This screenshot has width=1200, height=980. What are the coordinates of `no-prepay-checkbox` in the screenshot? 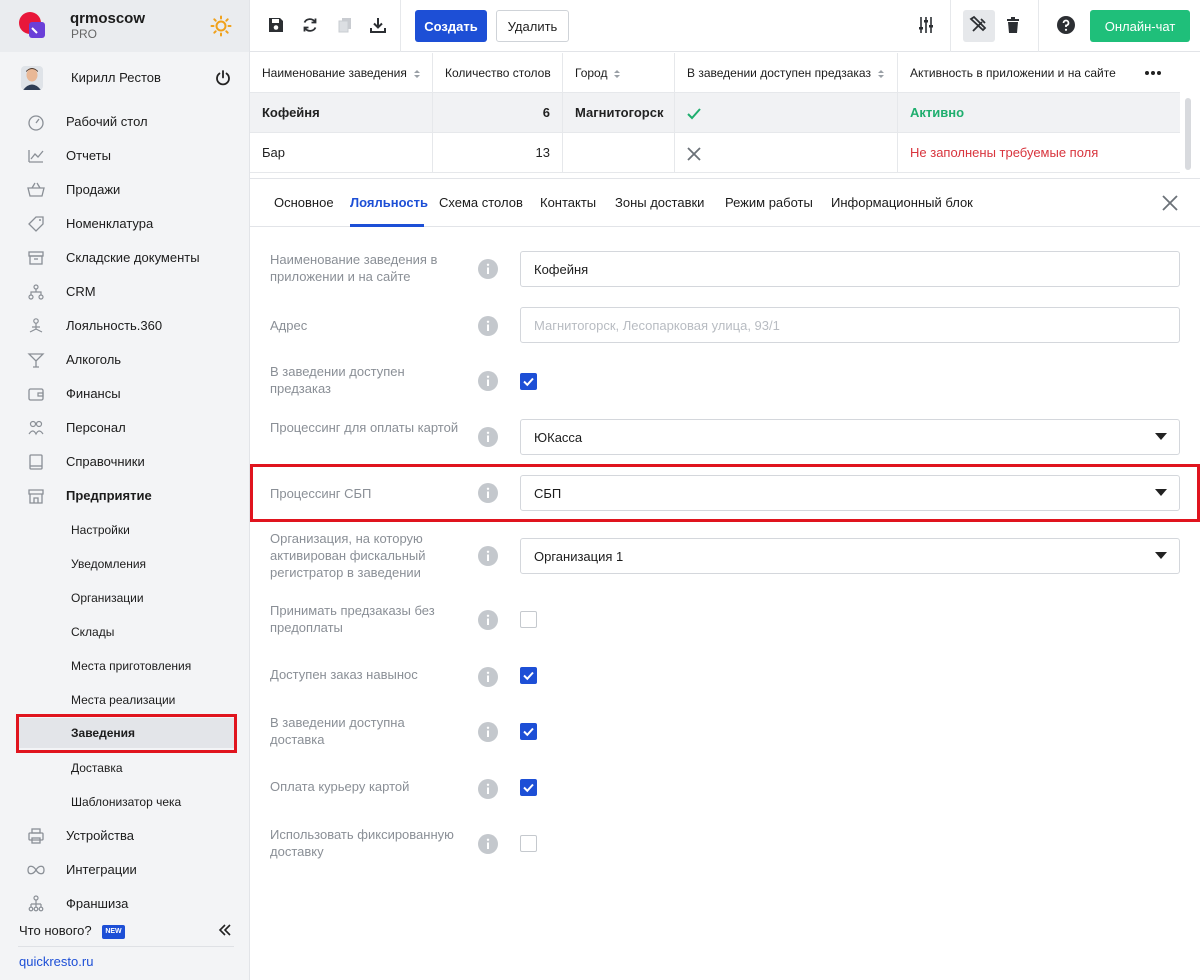 It's located at (528, 619).